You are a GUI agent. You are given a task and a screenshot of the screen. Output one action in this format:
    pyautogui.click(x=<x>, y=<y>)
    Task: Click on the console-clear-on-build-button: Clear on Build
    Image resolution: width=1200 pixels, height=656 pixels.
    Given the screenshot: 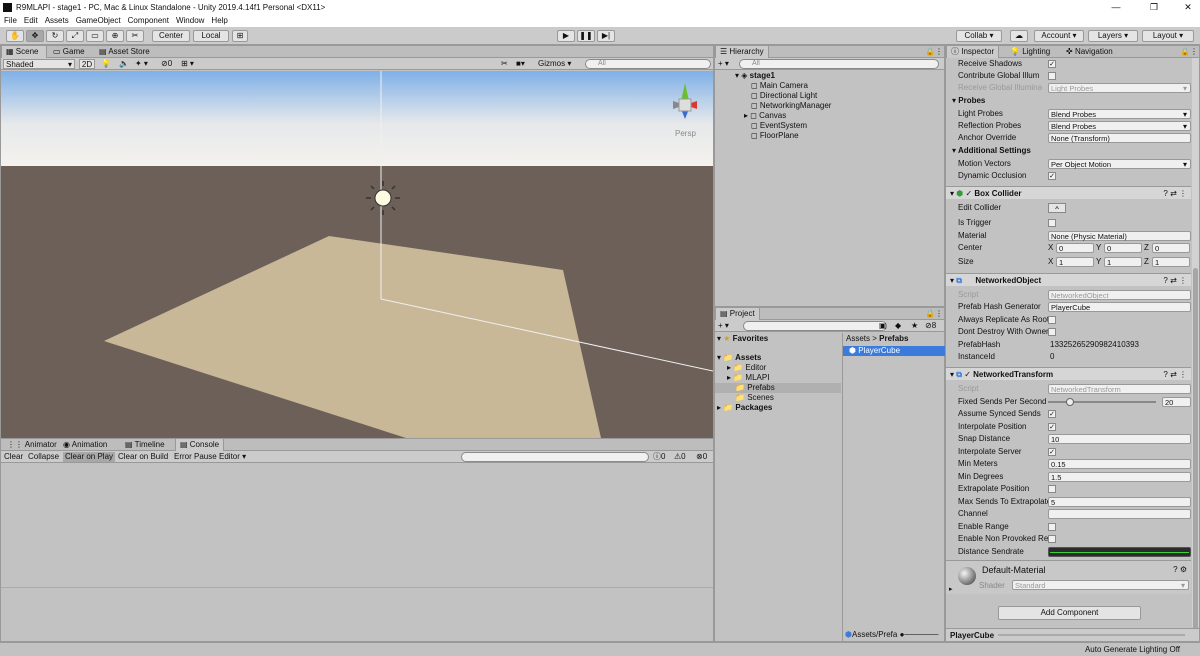 What is the action you would take?
    pyautogui.click(x=143, y=457)
    